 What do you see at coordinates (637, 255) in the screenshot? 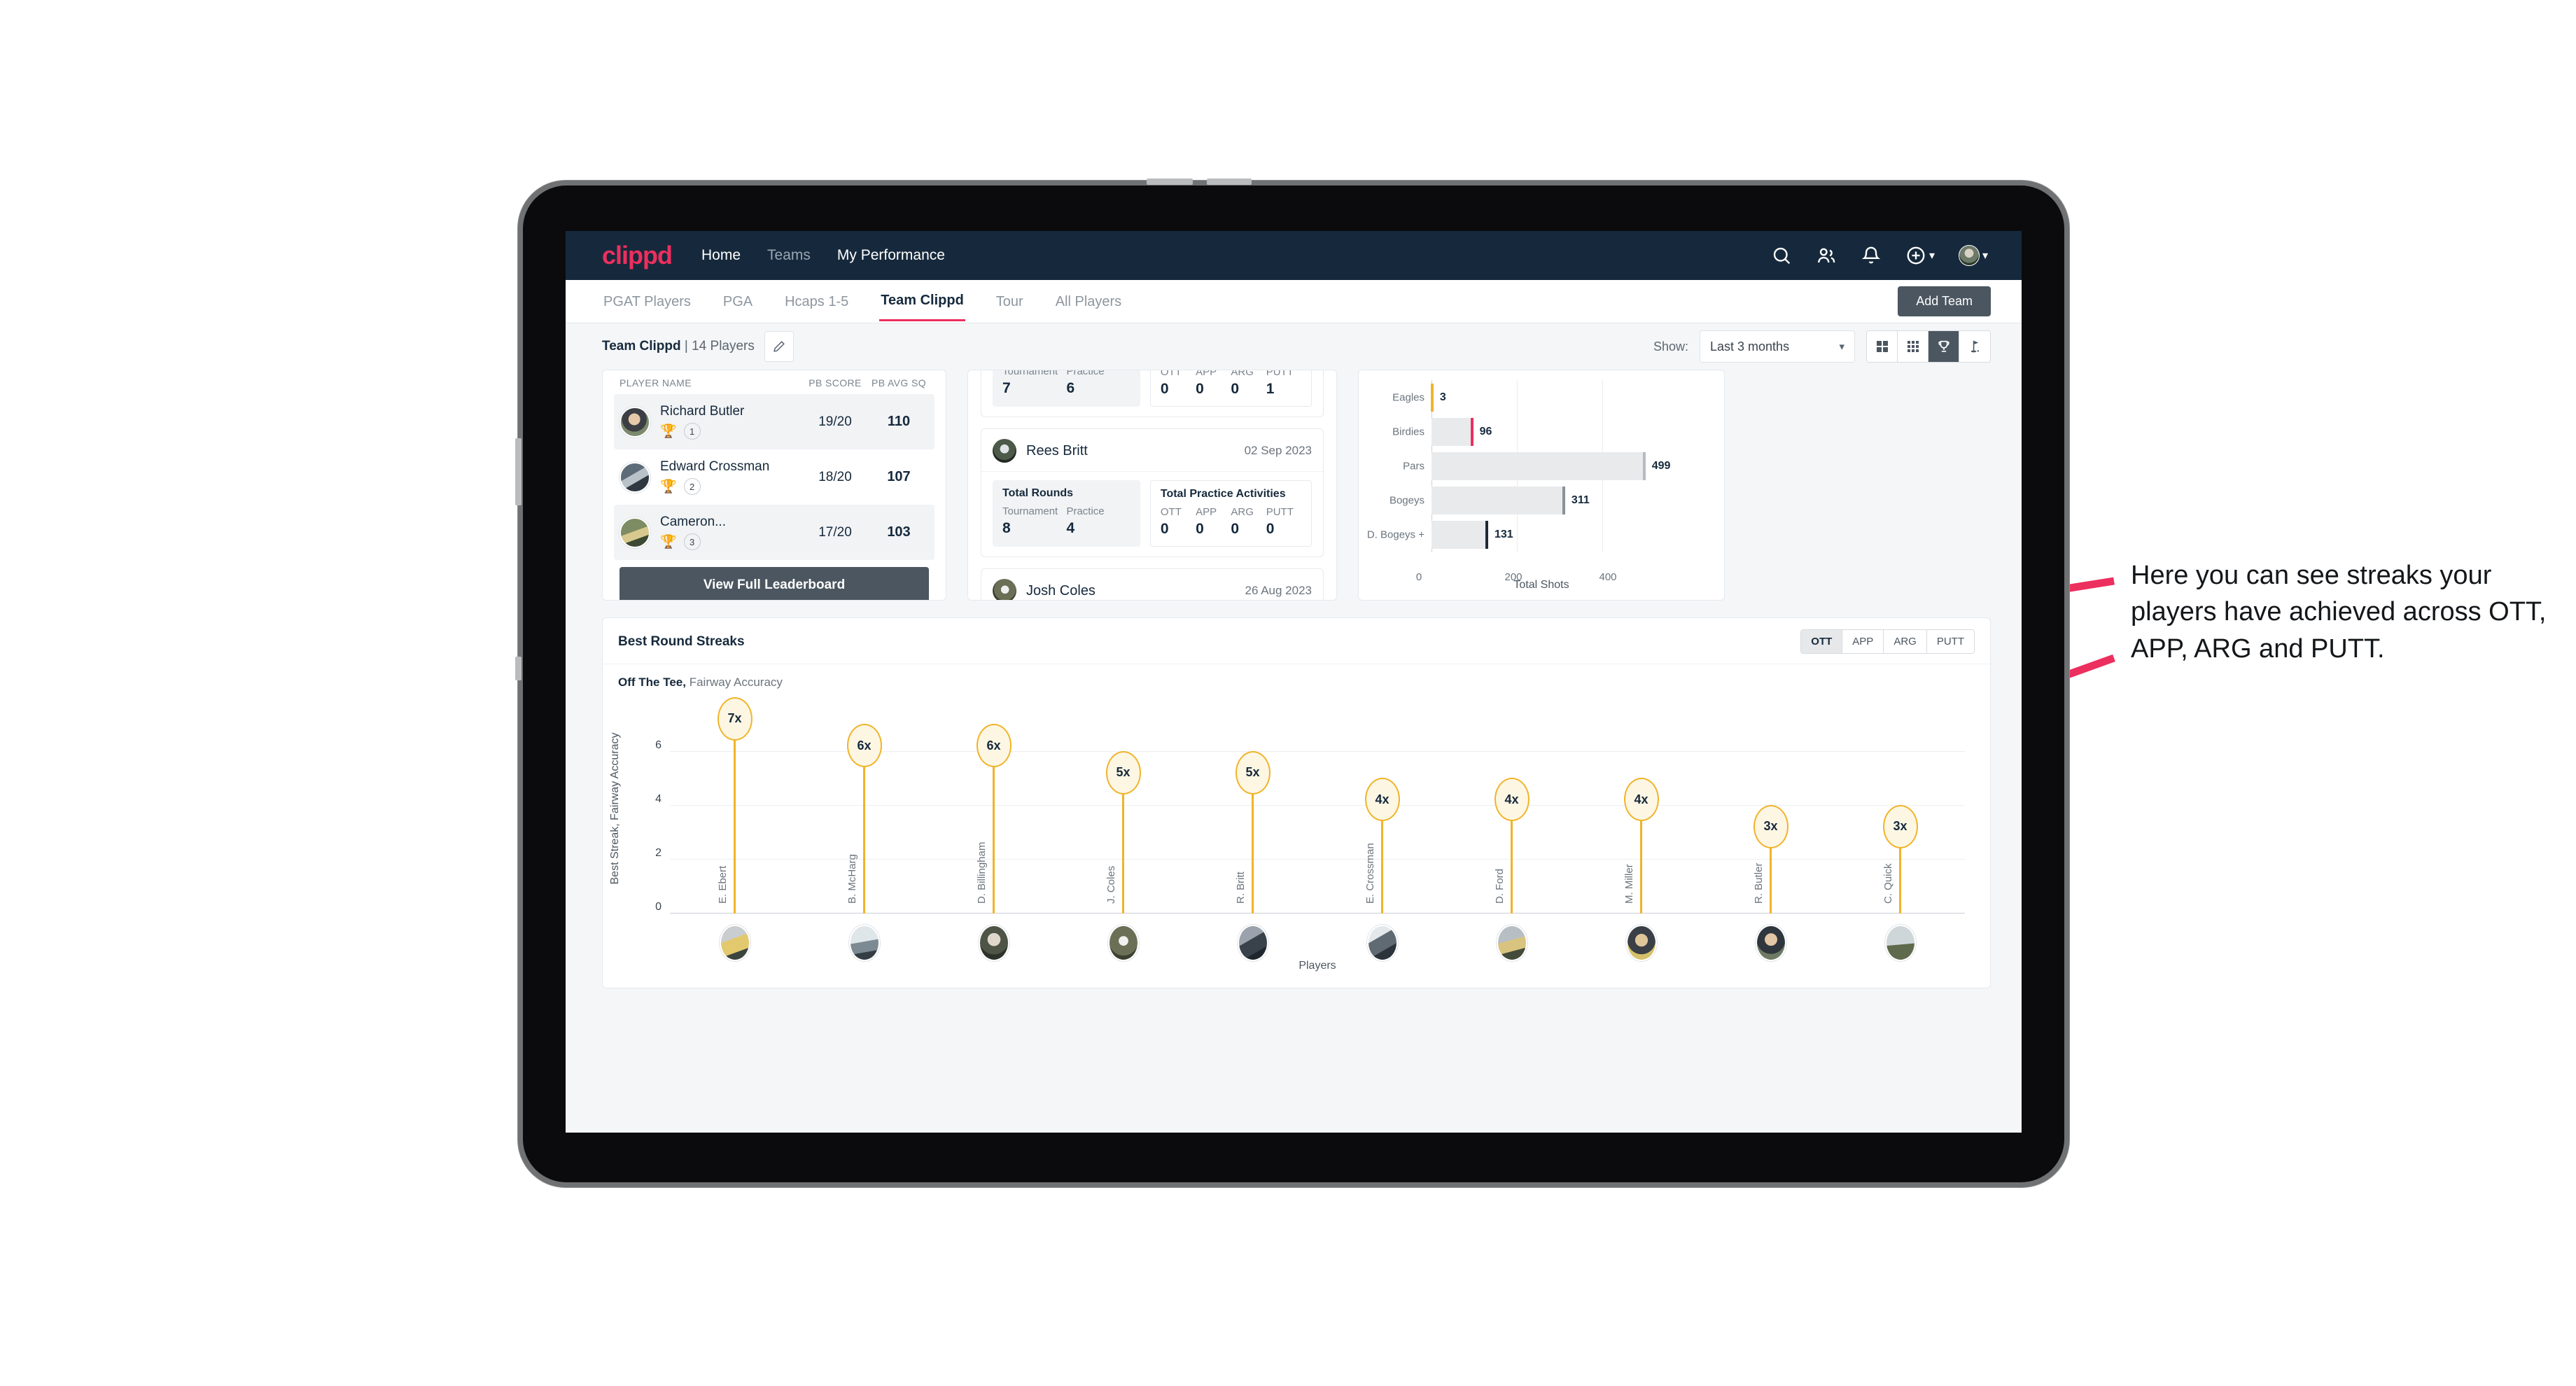
I see `clippd-logo: clippd` at bounding box center [637, 255].